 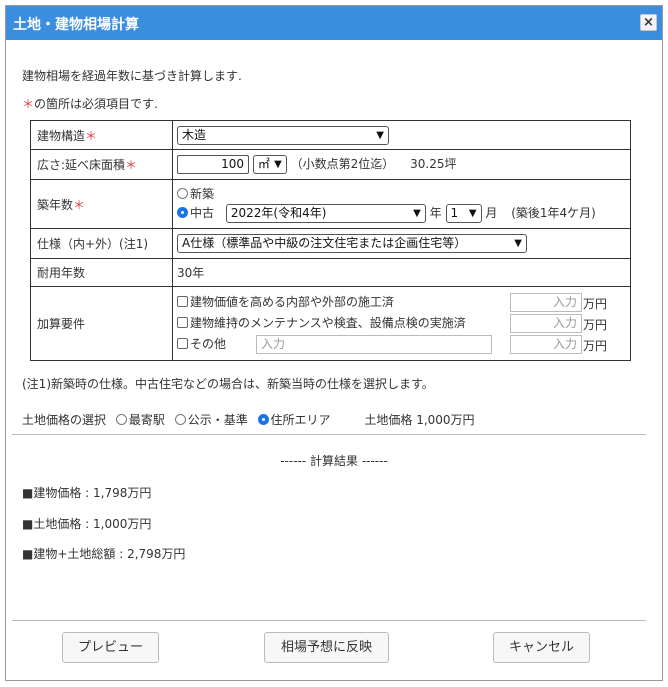 What do you see at coordinates (201, 344) in the screenshot?
I see `addition-other-checkbox: その他` at bounding box center [201, 344].